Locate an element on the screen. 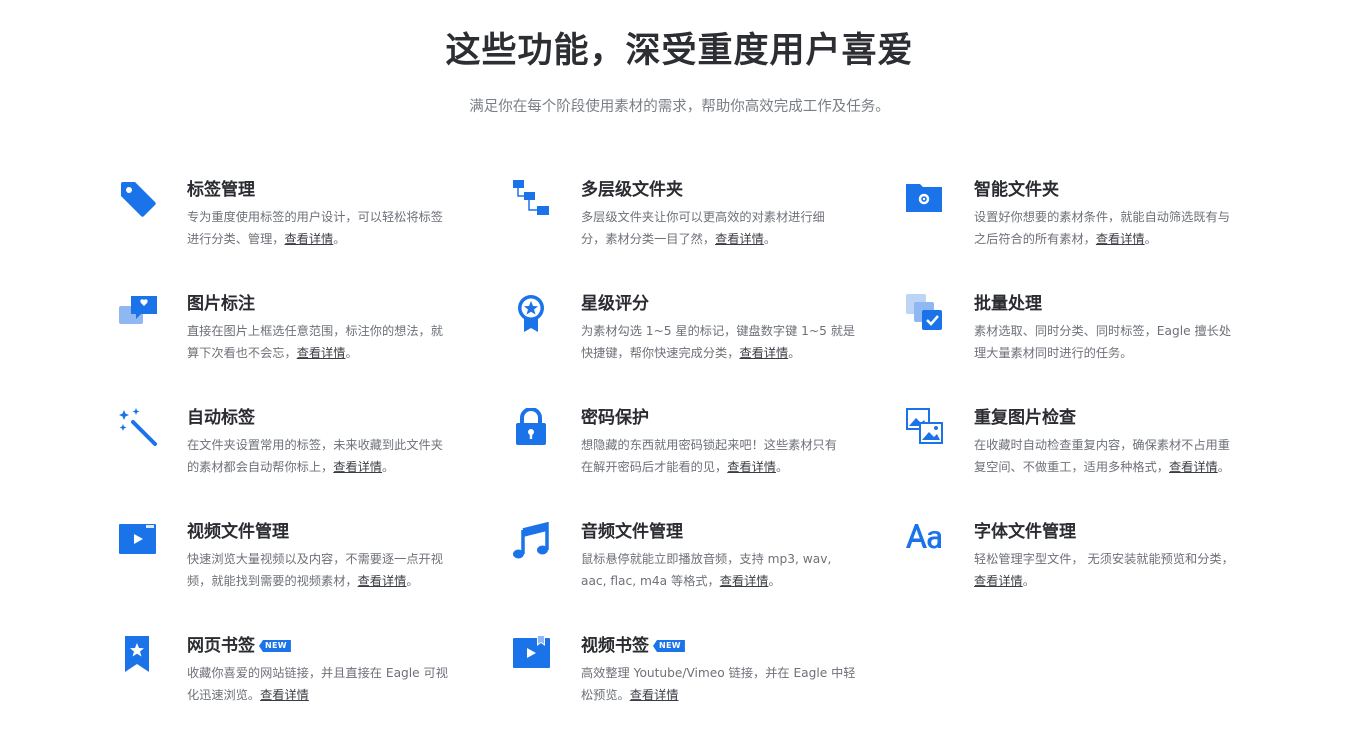 The image size is (1359, 742). feature-title: 智能文件夹 is located at coordinates (1016, 190).